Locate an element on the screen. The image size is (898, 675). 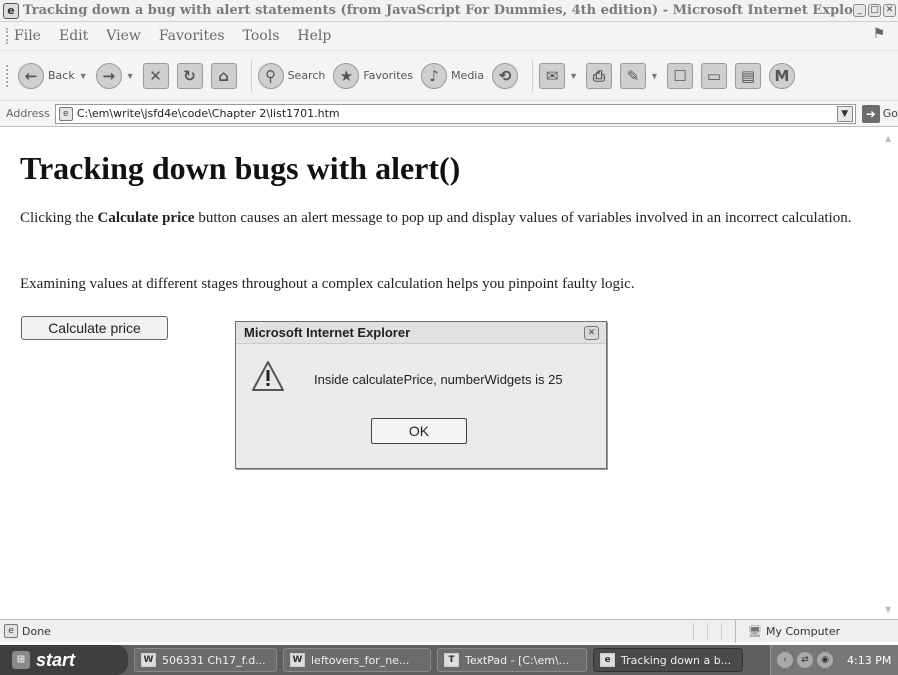
media-button: ♪ Media is located at coordinates (453, 75).